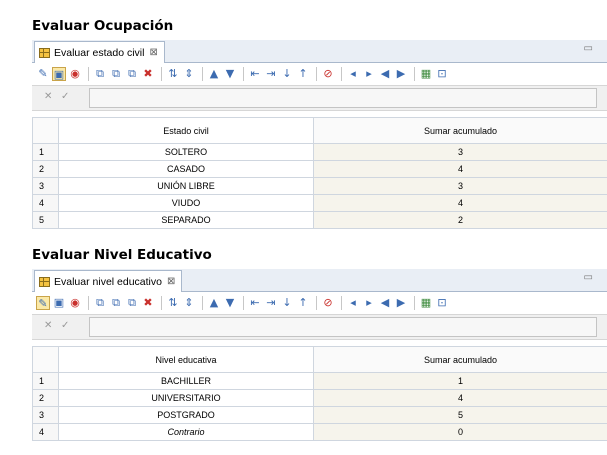 Image resolution: width=607 pixels, height=455 pixels. I want to click on tab-evaluar-nivel-educativo: Evaluar nivel educativo ⊠, so click(108, 281).